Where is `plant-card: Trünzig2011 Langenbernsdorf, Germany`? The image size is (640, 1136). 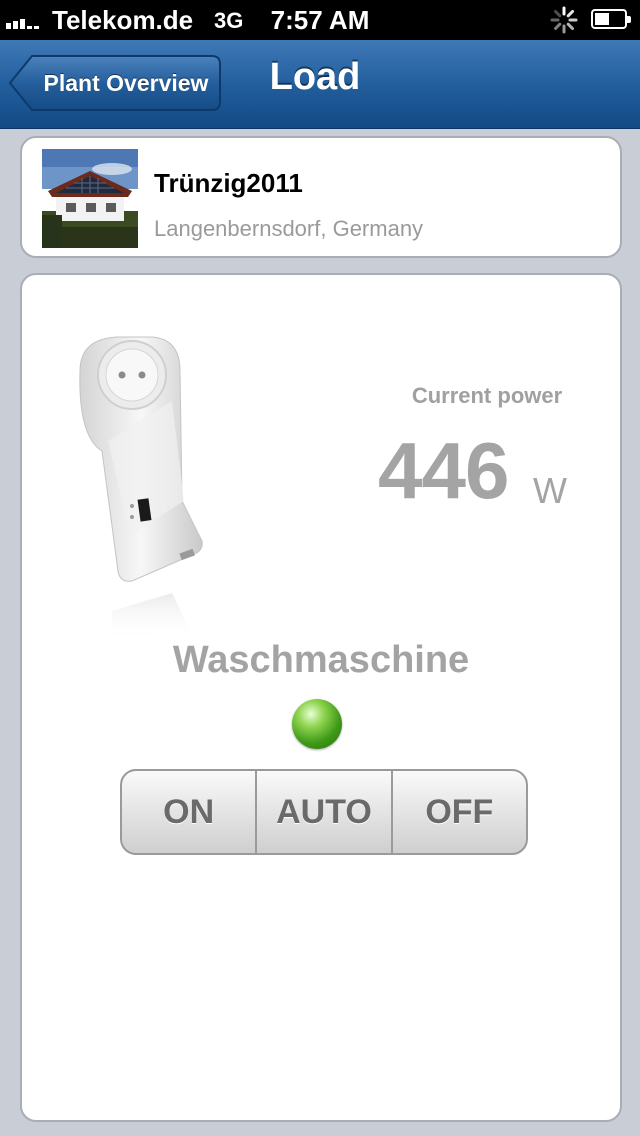
plant-card: Trünzig2011 Langenbernsdorf, Germany is located at coordinates (321, 197).